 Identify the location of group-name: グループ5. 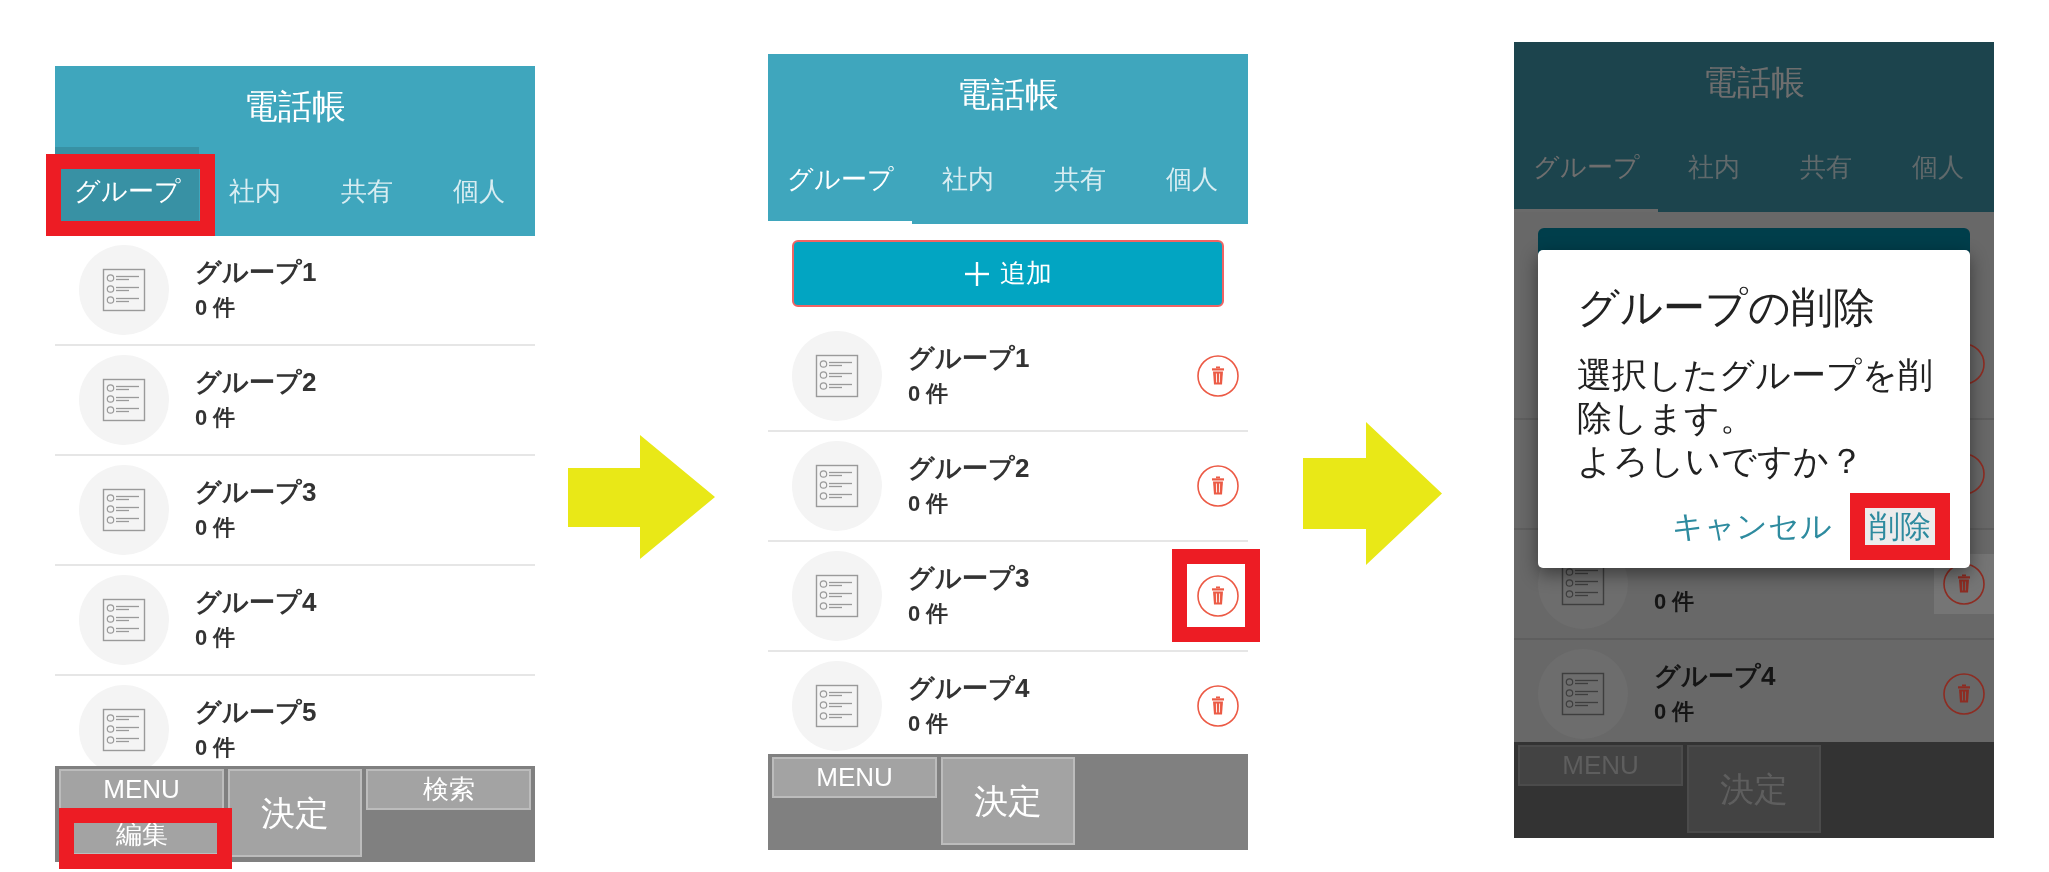
(256, 712).